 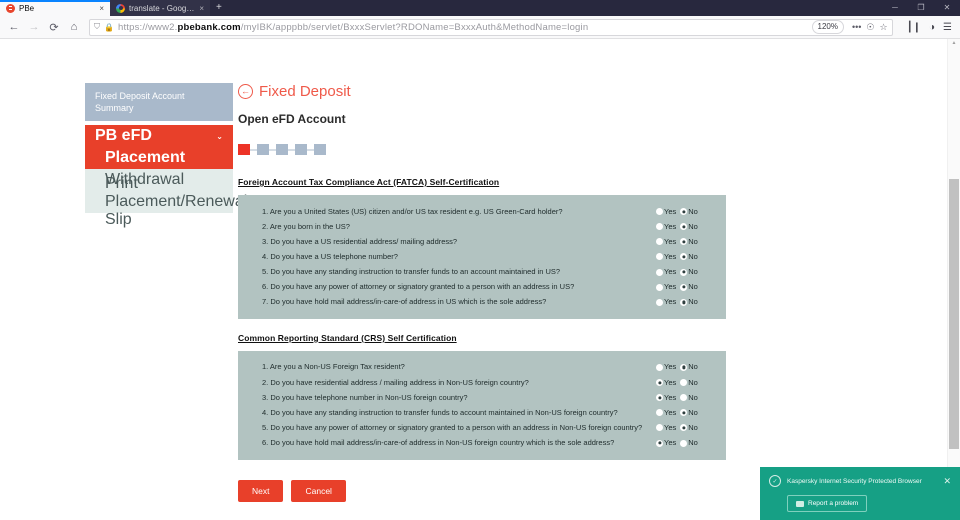 I want to click on next-button: Next, so click(x=261, y=490).